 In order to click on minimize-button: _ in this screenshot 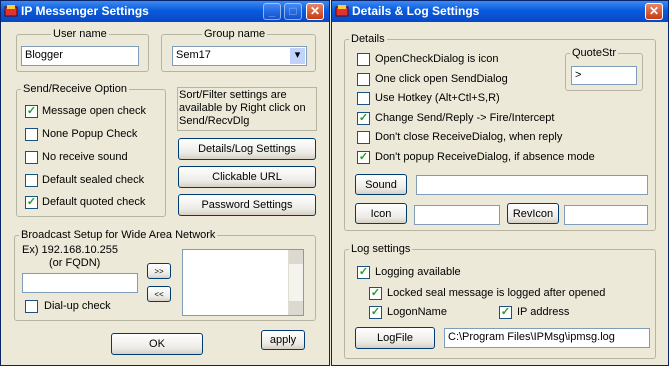, I will do `click(272, 11)`.